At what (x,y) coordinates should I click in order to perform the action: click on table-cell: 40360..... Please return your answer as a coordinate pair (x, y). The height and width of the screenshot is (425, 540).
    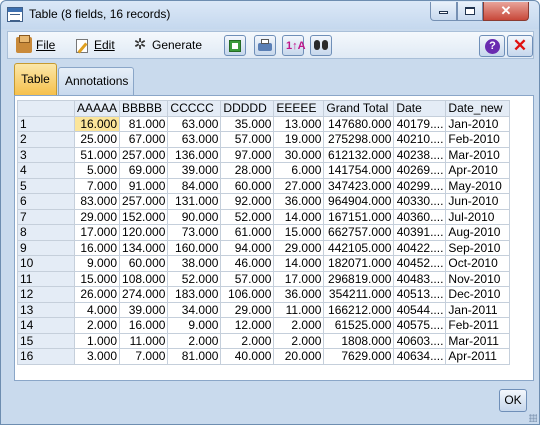
    Looking at the image, I should click on (420, 216).